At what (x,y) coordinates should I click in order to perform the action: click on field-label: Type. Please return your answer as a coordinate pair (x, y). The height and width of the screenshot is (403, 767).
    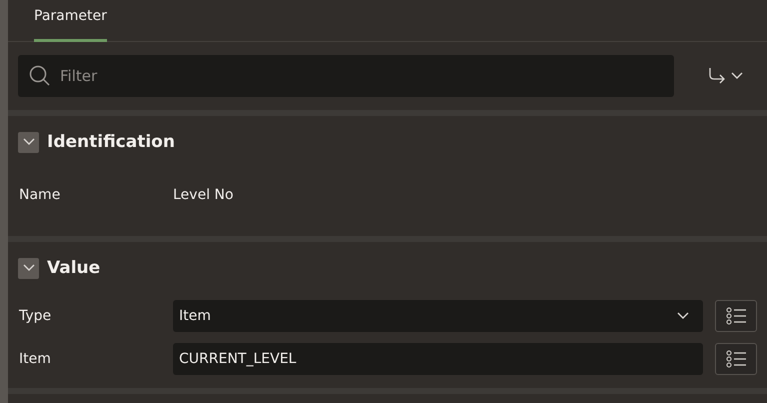
    Looking at the image, I should click on (35, 316).